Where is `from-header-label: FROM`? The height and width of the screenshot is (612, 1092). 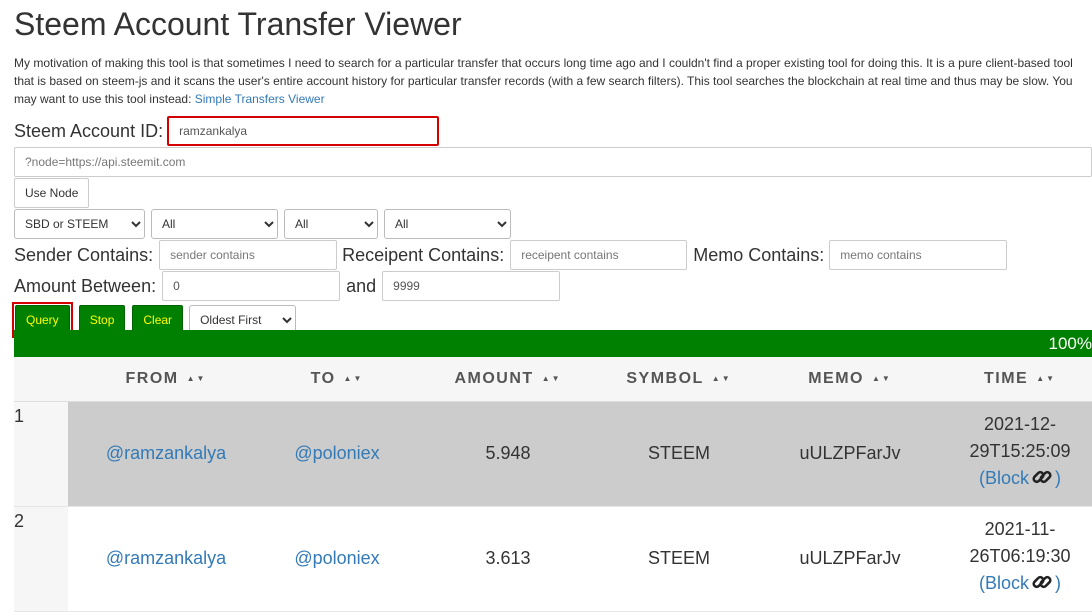
from-header-label: FROM is located at coordinates (152, 378).